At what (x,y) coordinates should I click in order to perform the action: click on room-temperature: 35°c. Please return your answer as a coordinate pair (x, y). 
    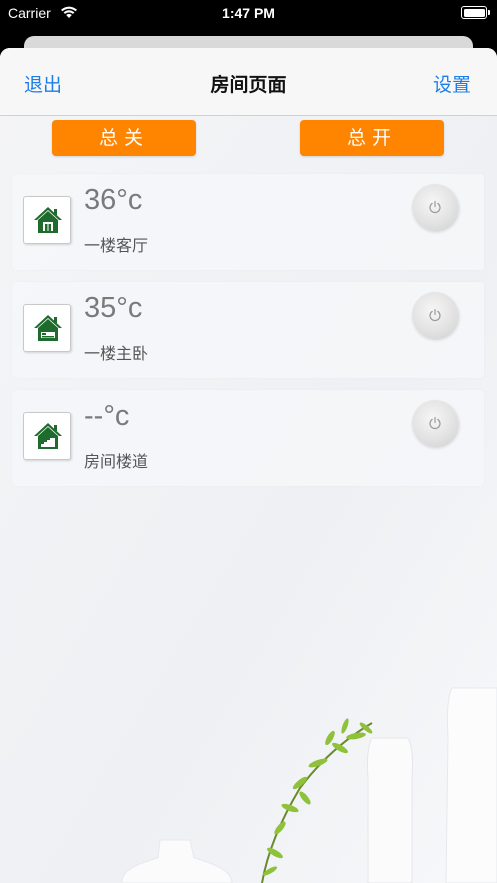
    Looking at the image, I should click on (113, 308).